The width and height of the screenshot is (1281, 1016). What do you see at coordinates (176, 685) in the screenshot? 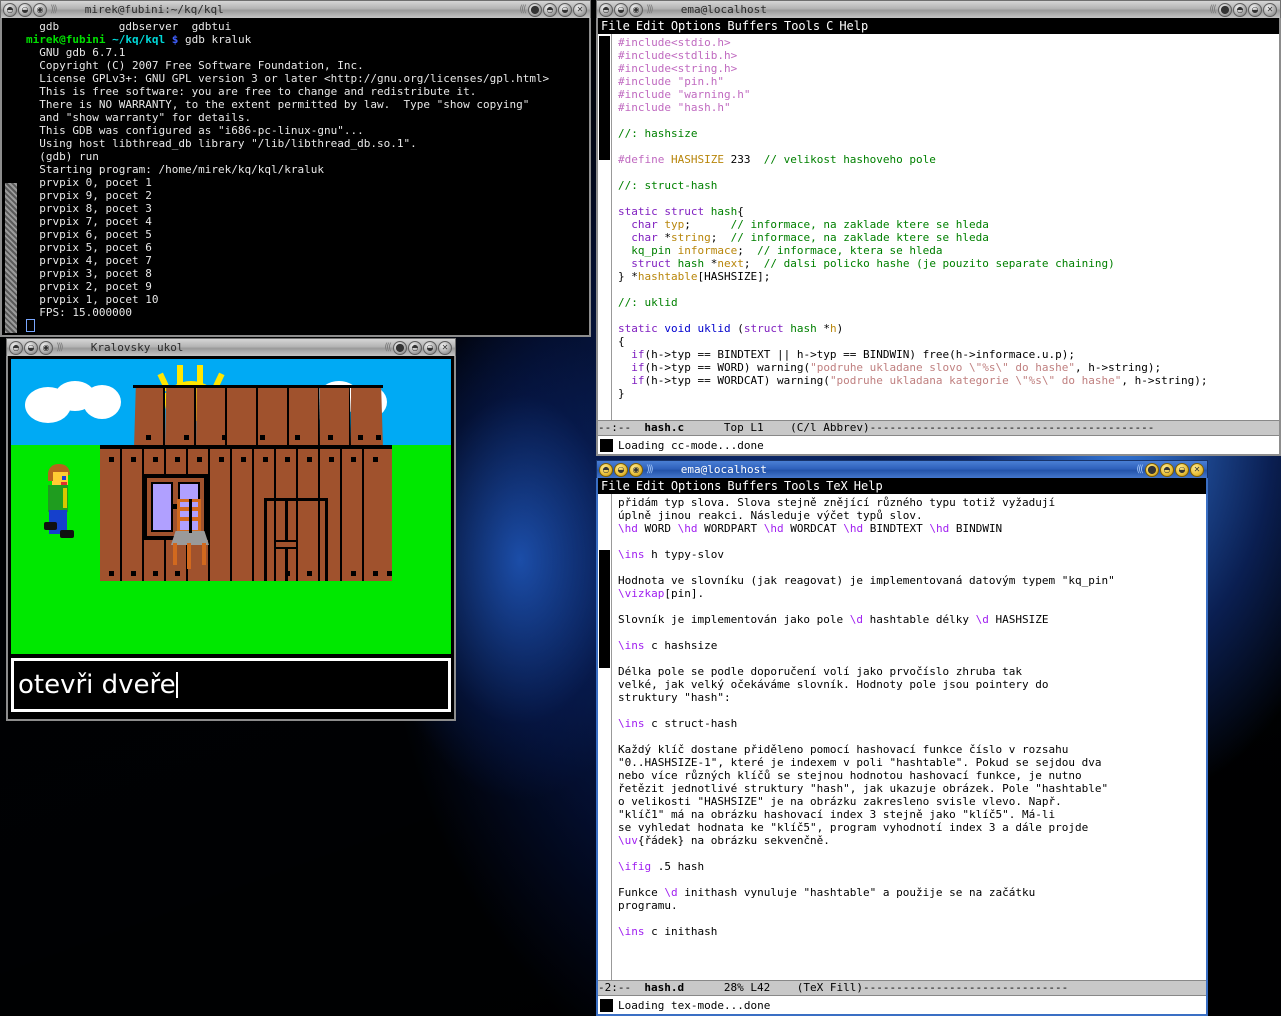
I see `text-caret` at bounding box center [176, 685].